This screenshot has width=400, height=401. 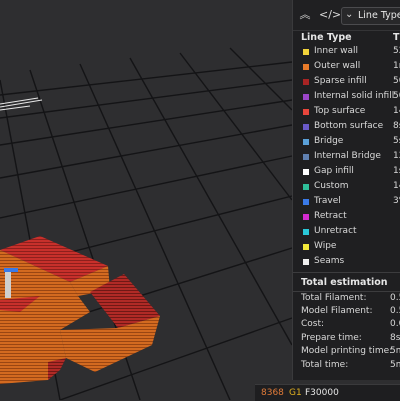 I want to click on legend-item: Top surface 14, so click(x=346, y=112).